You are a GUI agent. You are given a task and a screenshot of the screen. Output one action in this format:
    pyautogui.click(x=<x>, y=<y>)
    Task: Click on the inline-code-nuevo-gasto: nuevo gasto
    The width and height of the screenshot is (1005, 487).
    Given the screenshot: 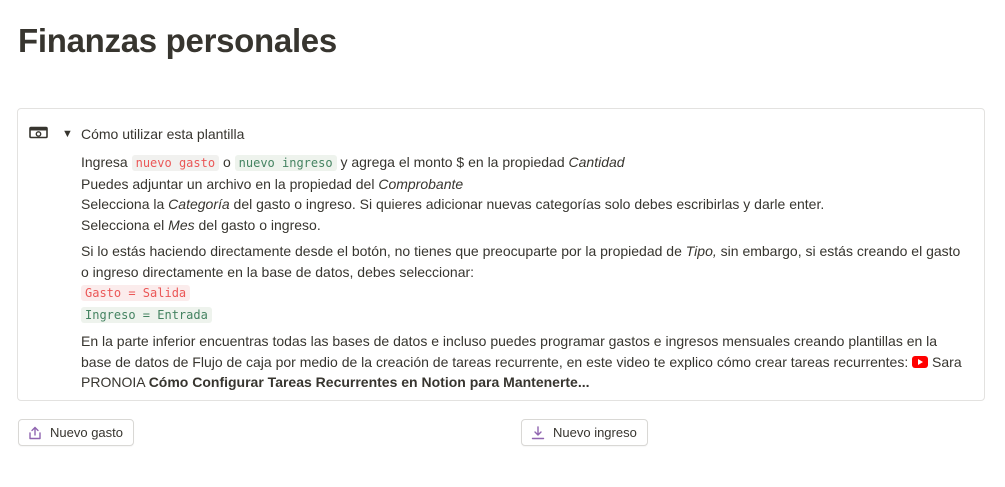 What is the action you would take?
    pyautogui.click(x=175, y=163)
    